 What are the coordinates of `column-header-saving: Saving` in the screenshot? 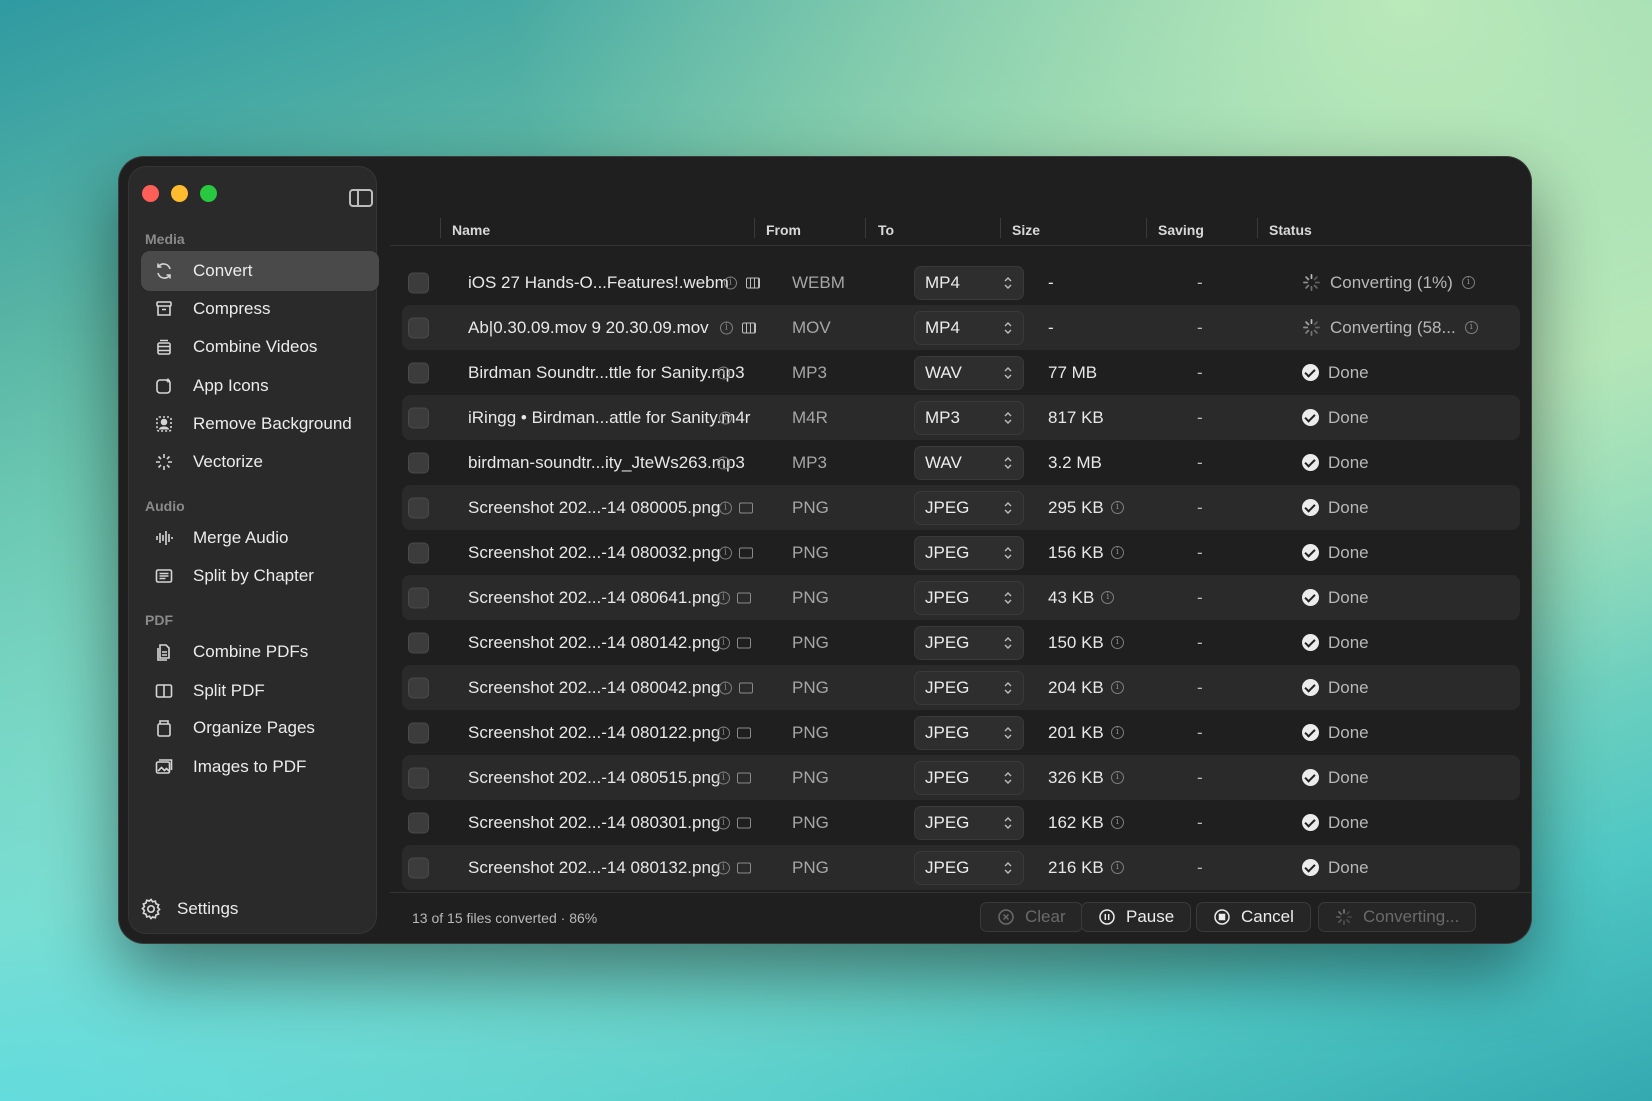 It's located at (1181, 230).